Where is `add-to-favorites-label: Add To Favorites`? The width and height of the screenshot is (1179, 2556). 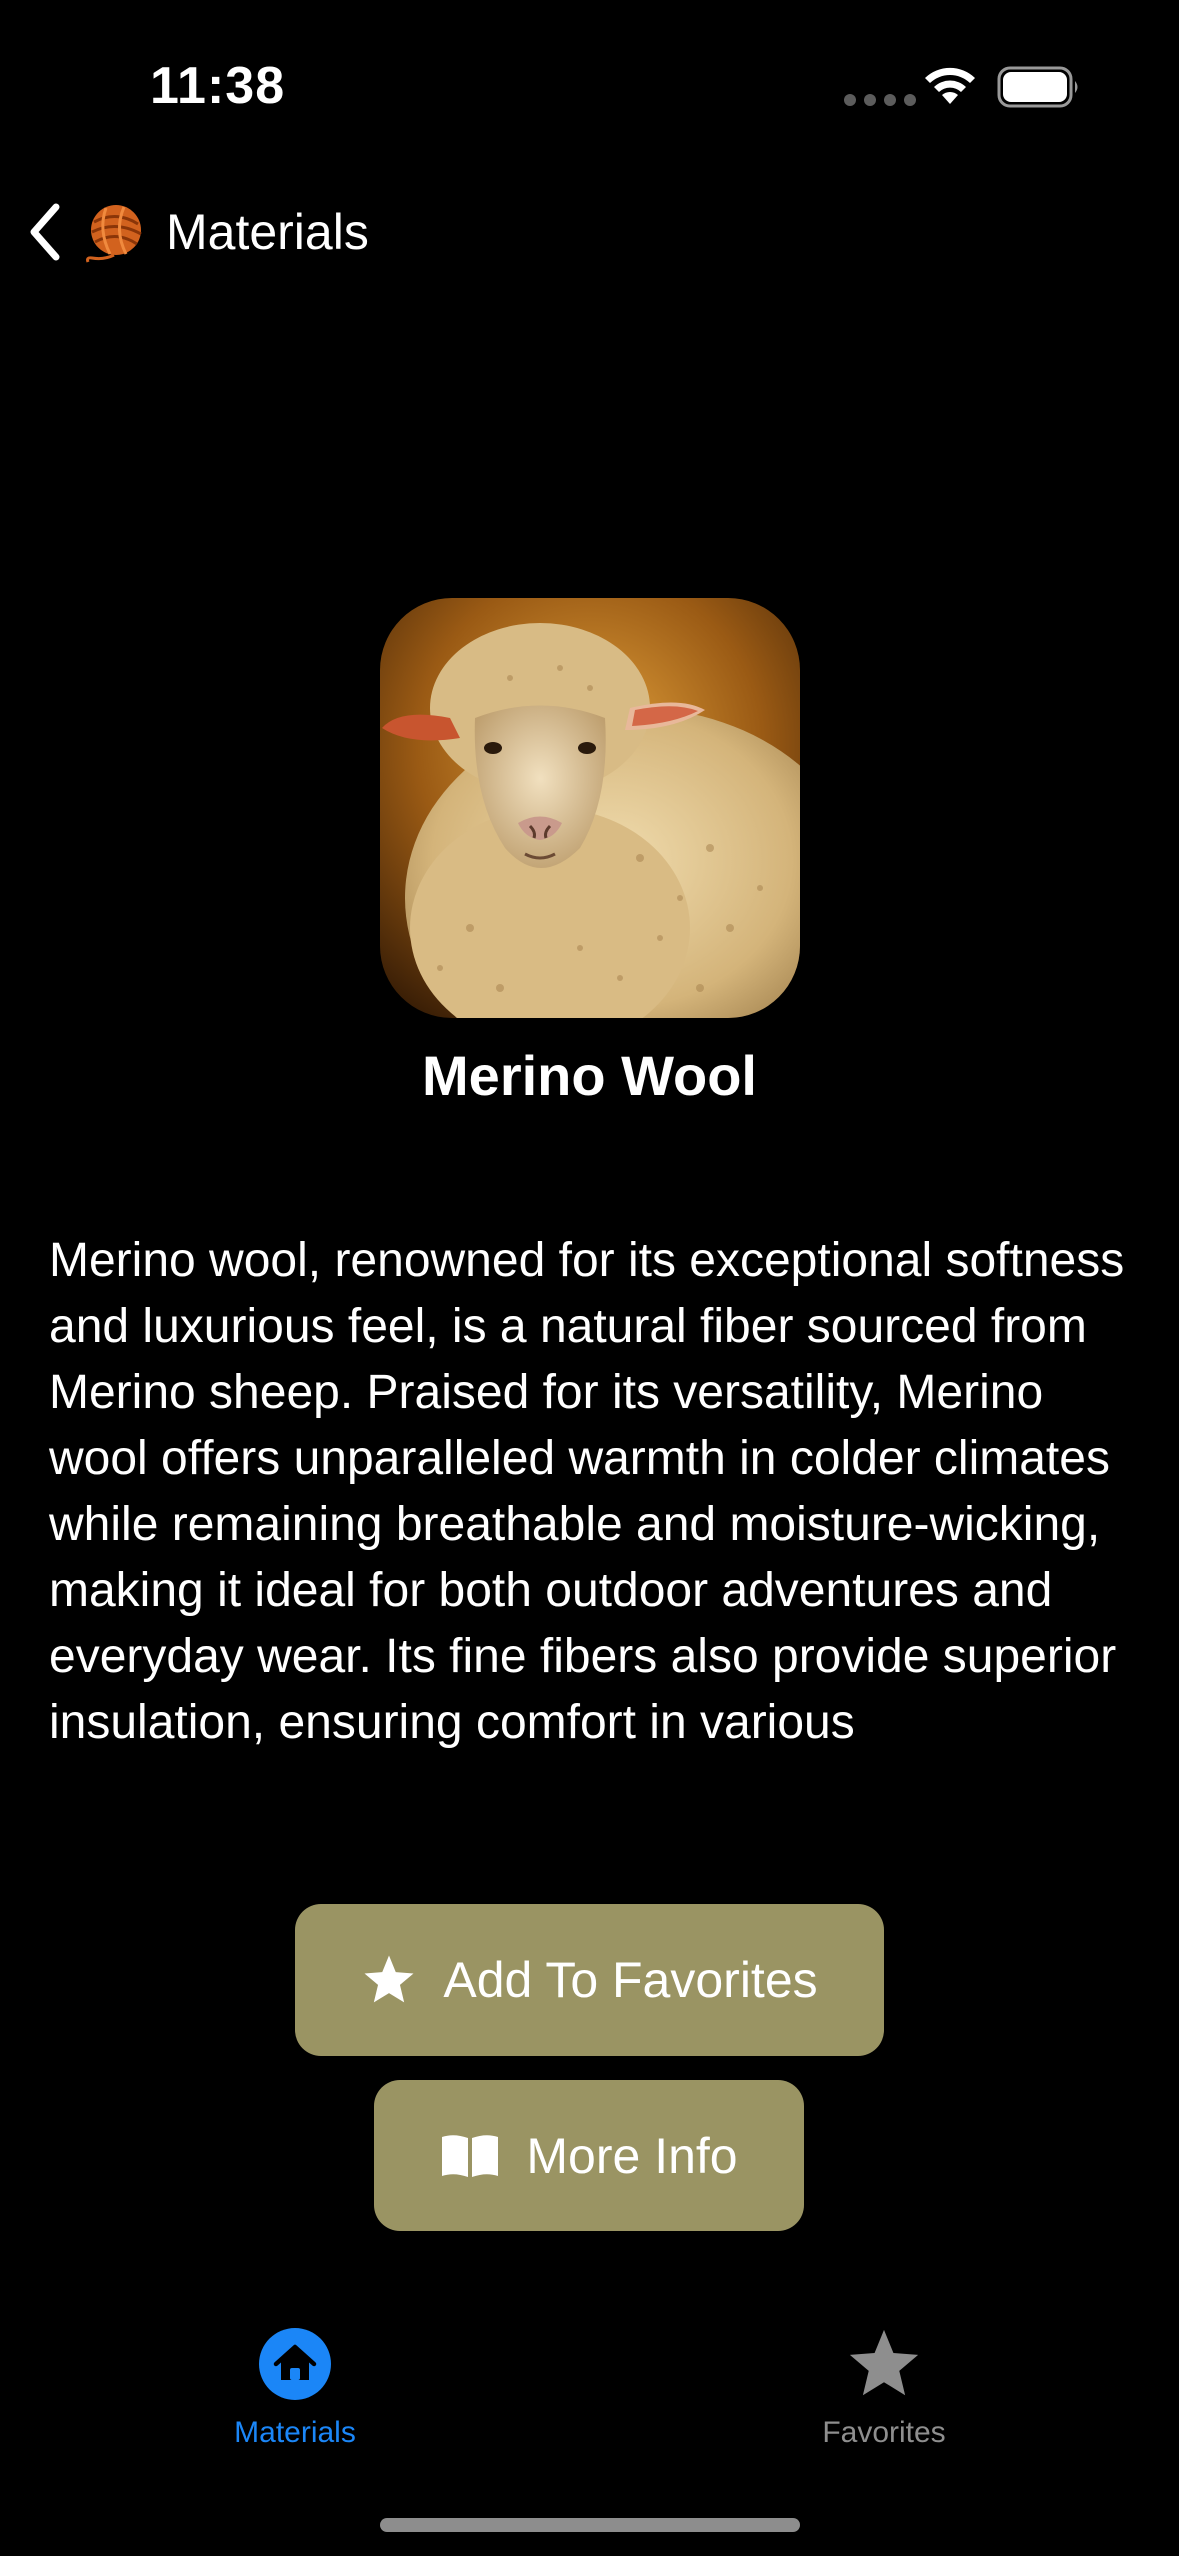 add-to-favorites-label: Add To Favorites is located at coordinates (630, 1980).